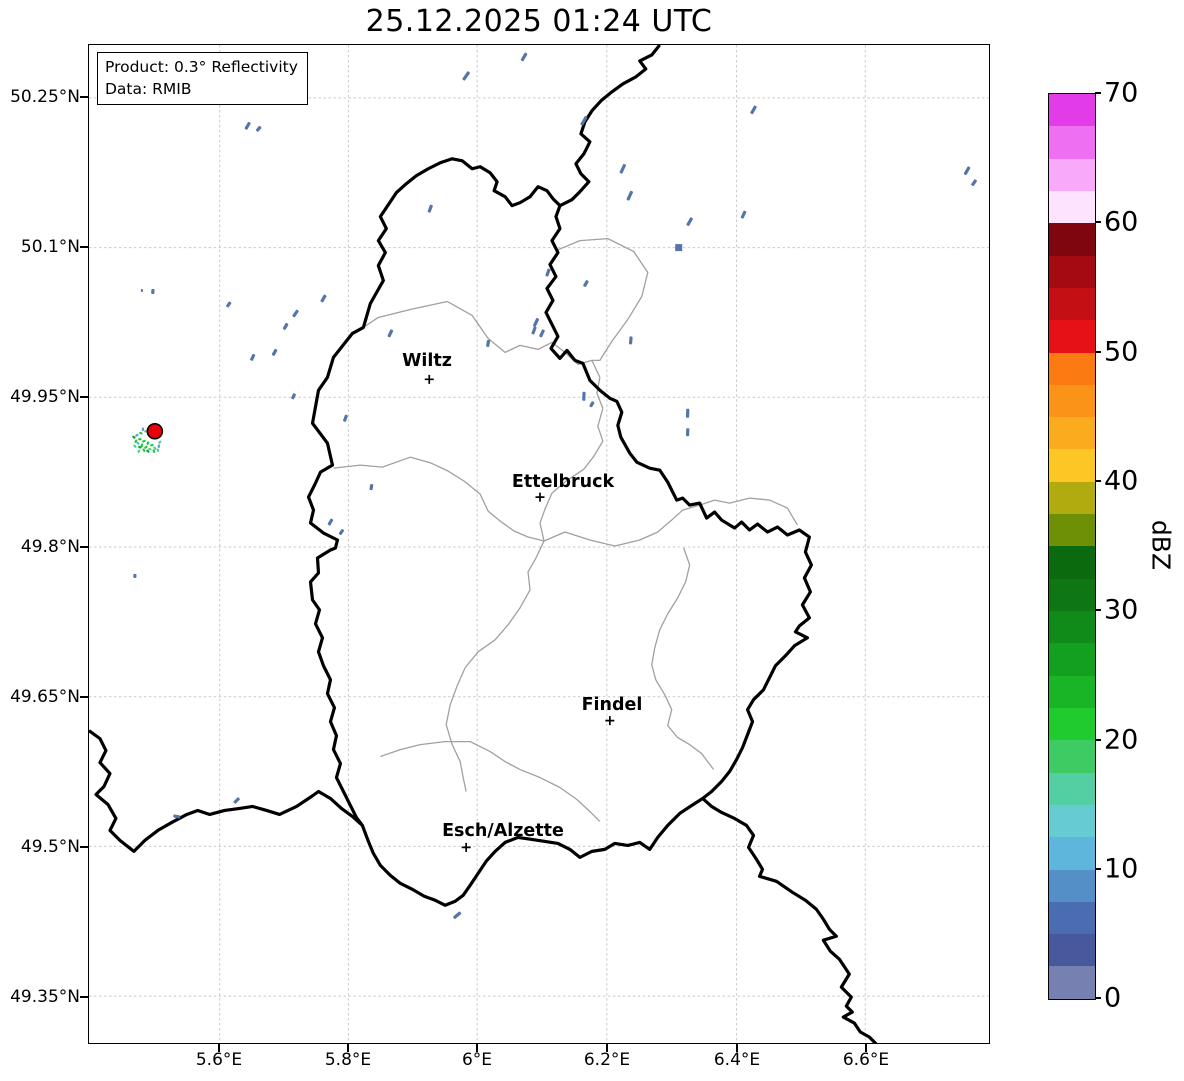 The image size is (1184, 1081). What do you see at coordinates (201, 67) in the screenshot?
I see `product-info-line: Product: 0.3° Reflectivity` at bounding box center [201, 67].